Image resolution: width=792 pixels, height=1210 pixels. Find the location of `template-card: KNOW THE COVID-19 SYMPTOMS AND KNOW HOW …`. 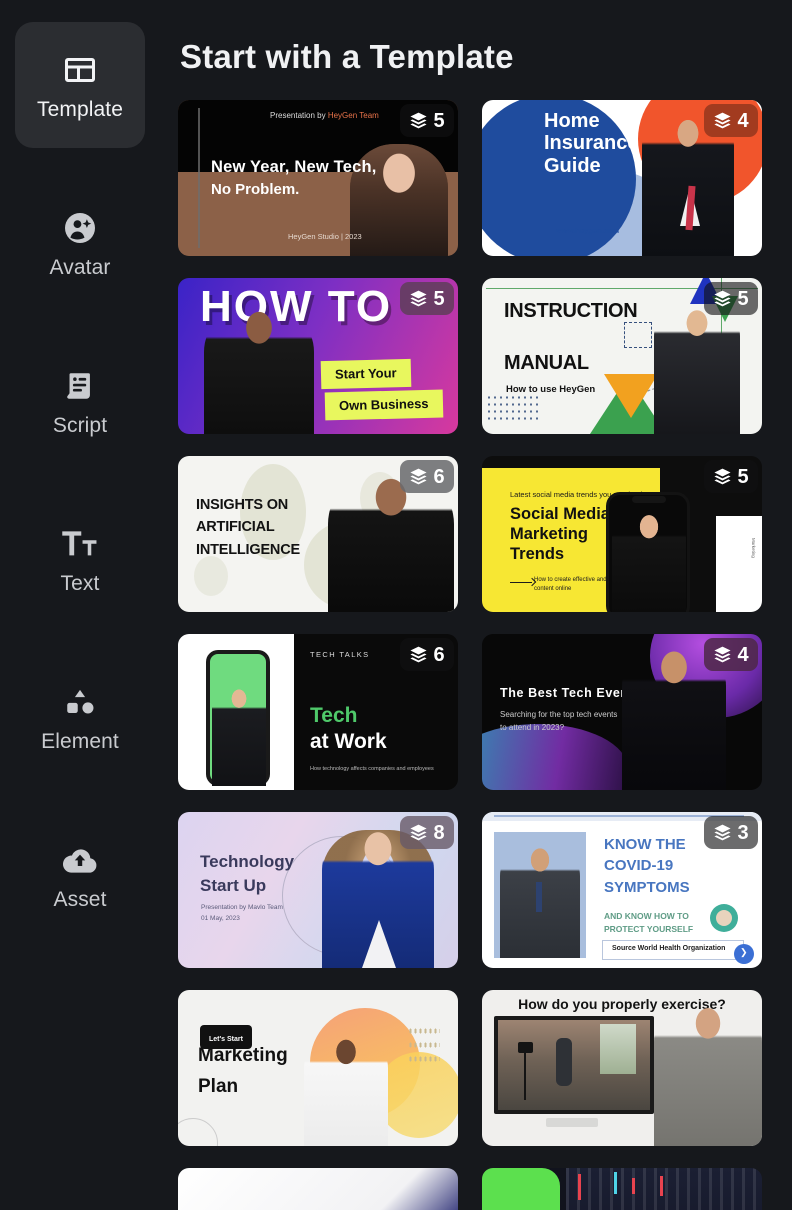

template-card: KNOW THE COVID-19 SYMPTOMS AND KNOW HOW … is located at coordinates (622, 890).